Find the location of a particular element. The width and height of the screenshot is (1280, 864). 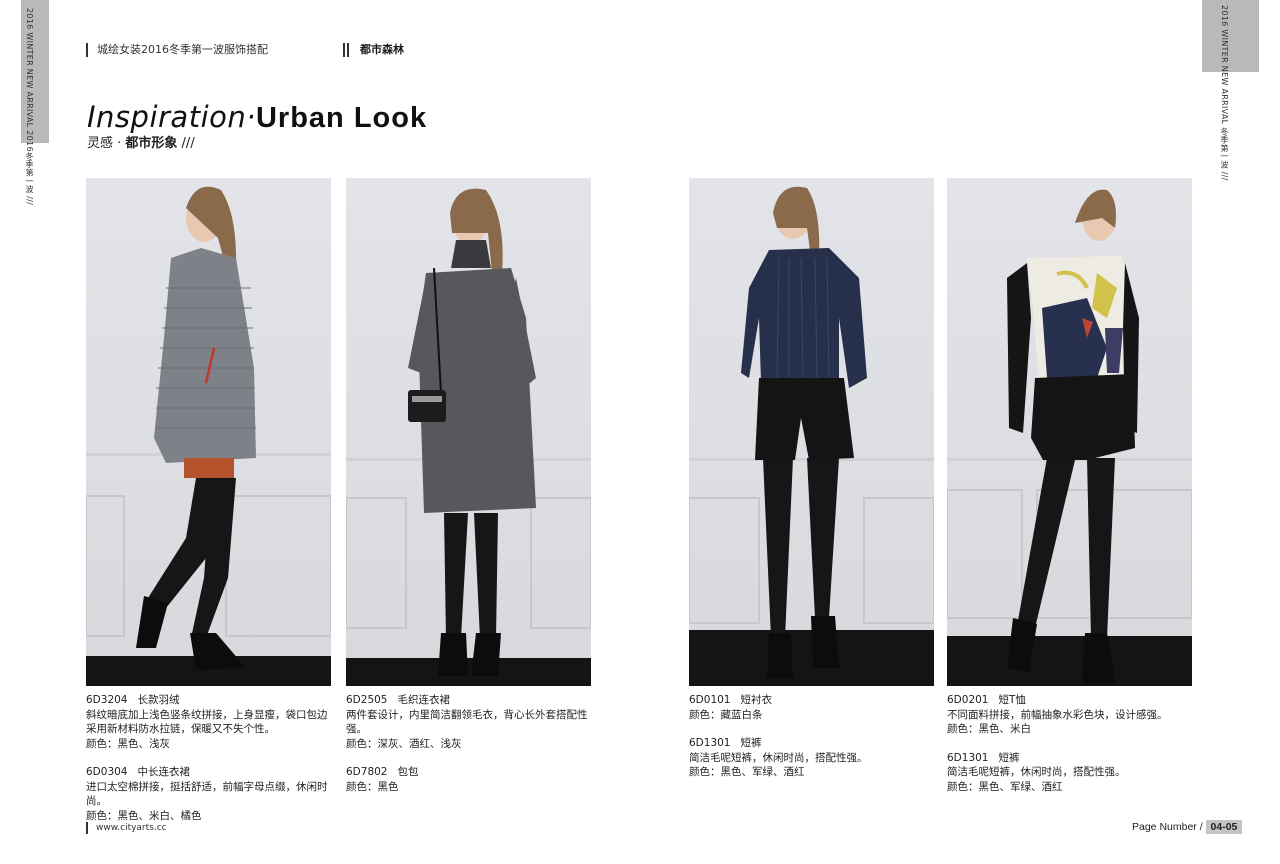

title-light: Inspiration· is located at coordinates (171, 117).